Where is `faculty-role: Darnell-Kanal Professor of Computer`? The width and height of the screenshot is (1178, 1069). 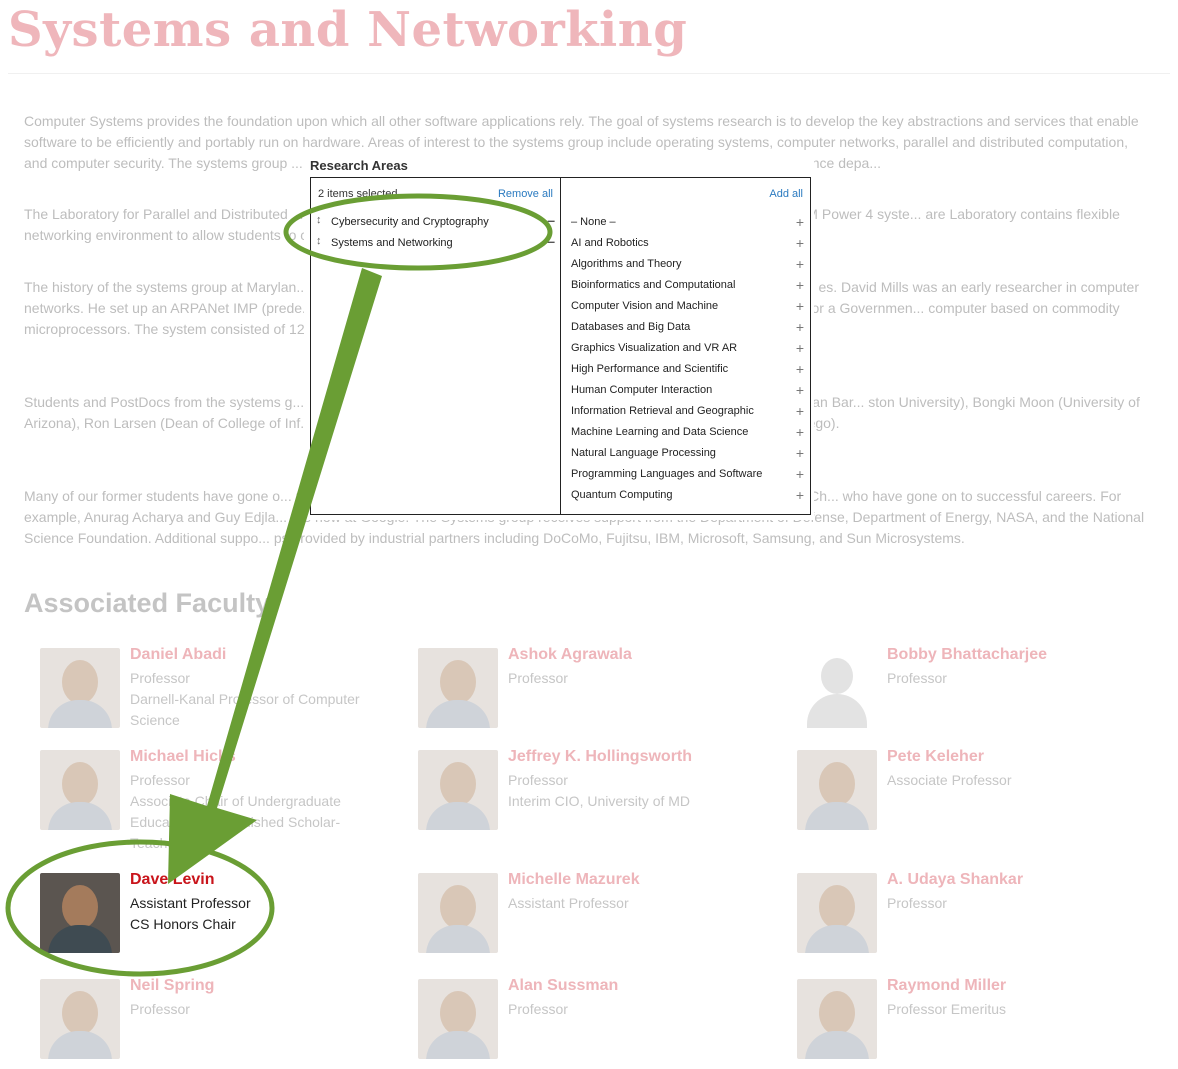
faculty-role: Darnell-Kanal Professor of Computer is located at coordinates (245, 699).